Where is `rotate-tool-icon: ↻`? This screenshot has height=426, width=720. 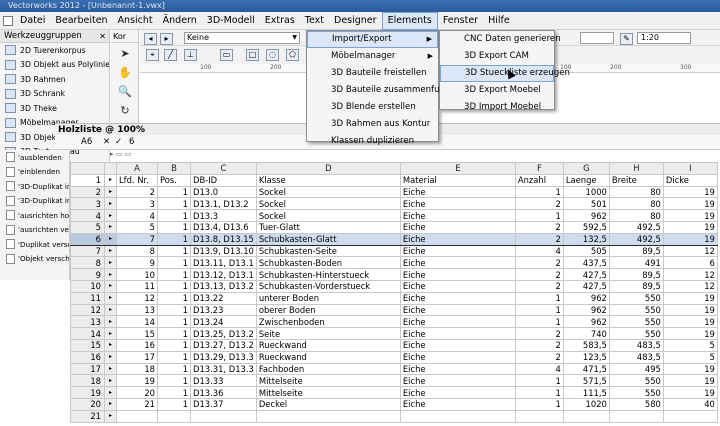 rotate-tool-icon: ↻ is located at coordinates (125, 111).